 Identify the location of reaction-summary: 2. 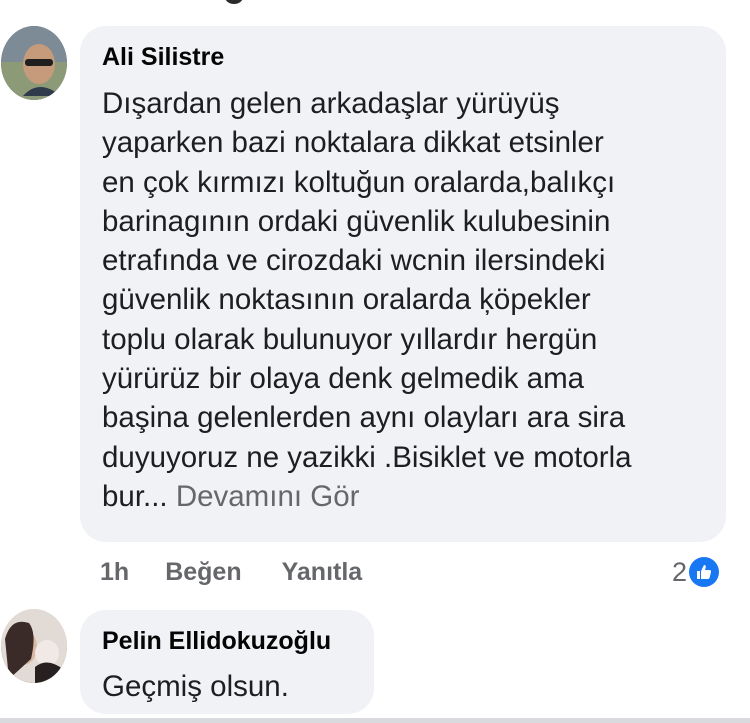
(696, 572).